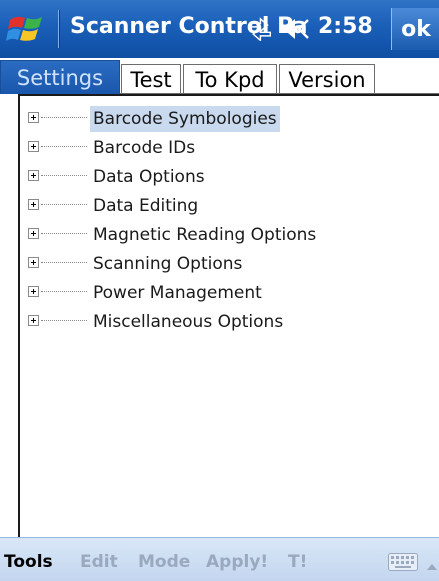  I want to click on tab-strip: Settings Test To Kpd Version, so click(219, 76).